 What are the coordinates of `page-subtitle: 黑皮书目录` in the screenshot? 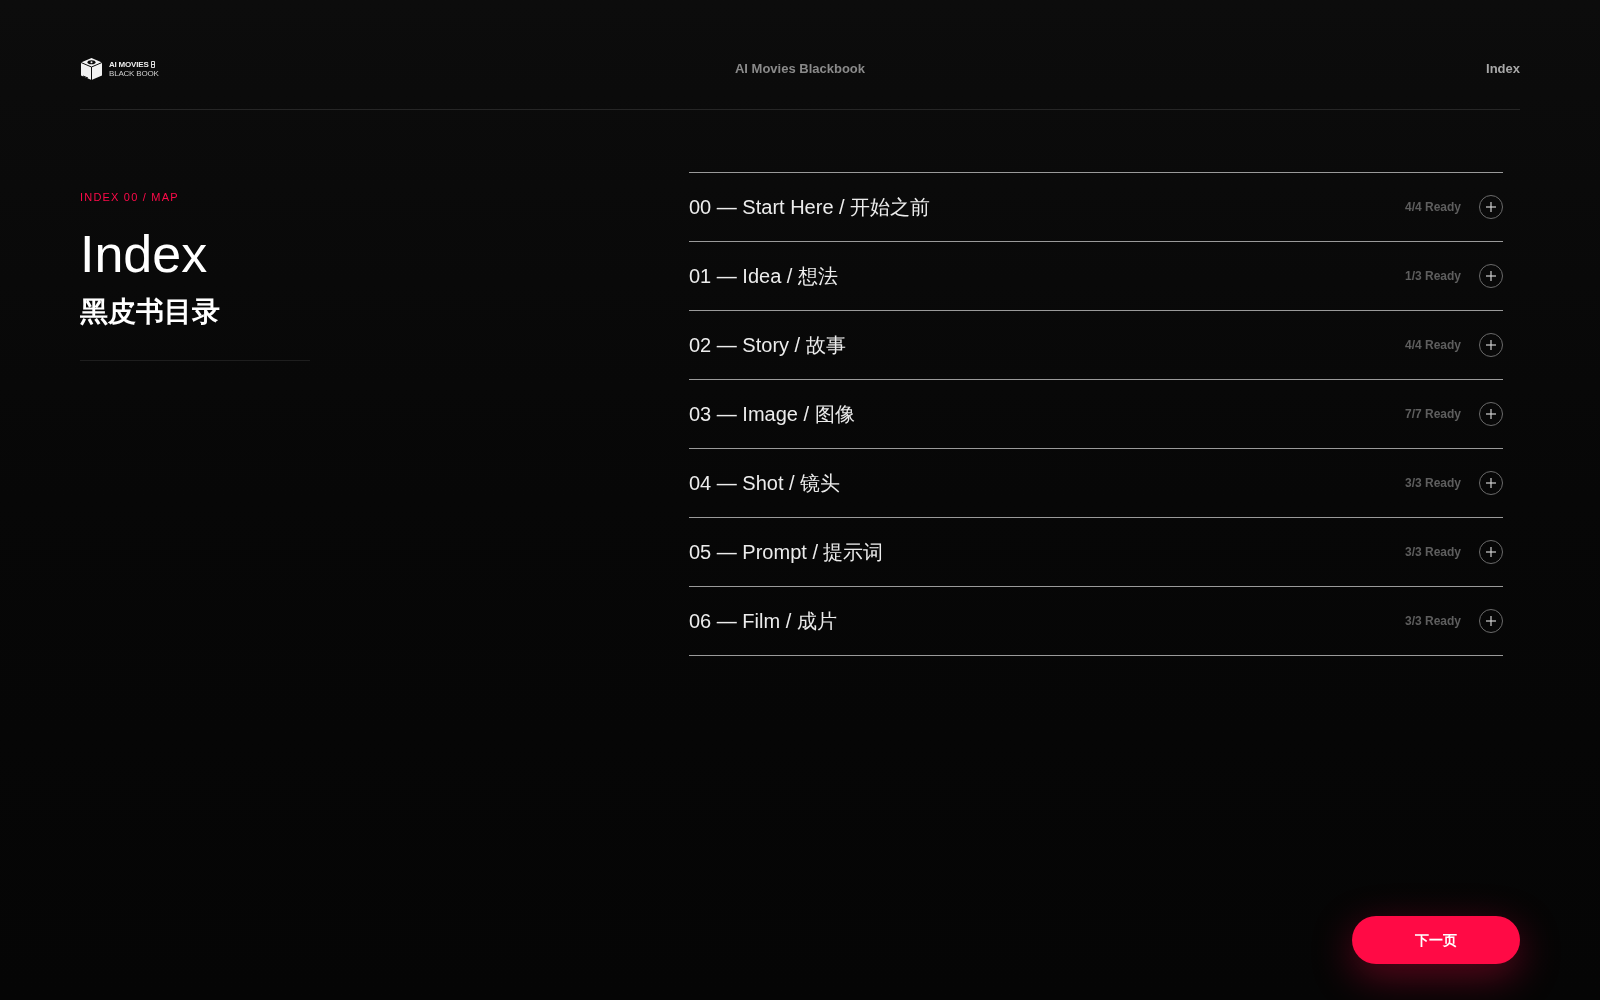 It's located at (150, 312).